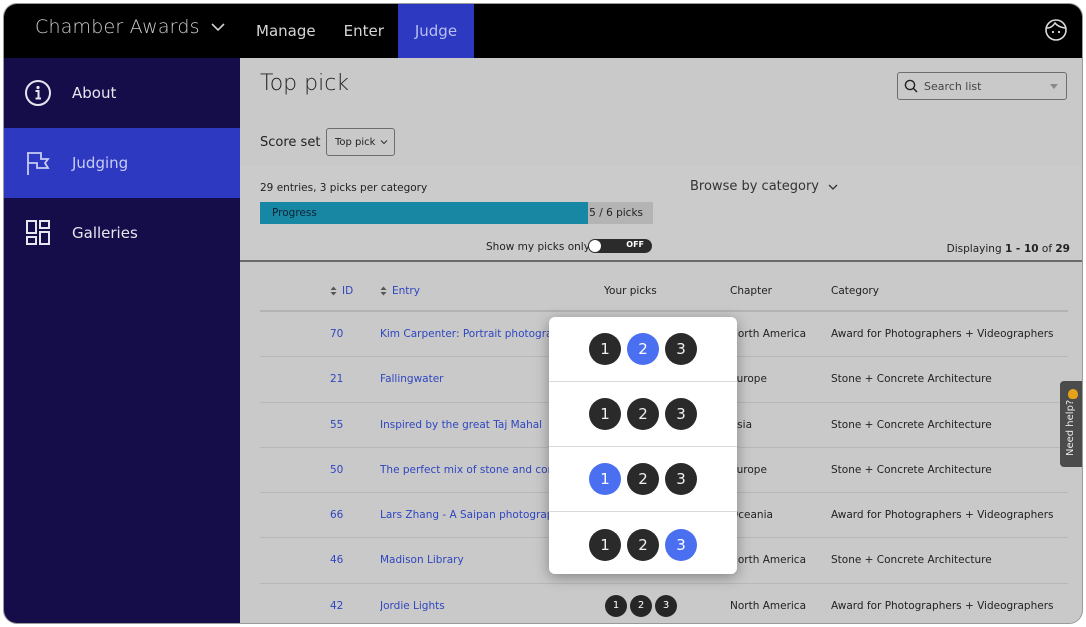  I want to click on toggle-state: OFF, so click(635, 244).